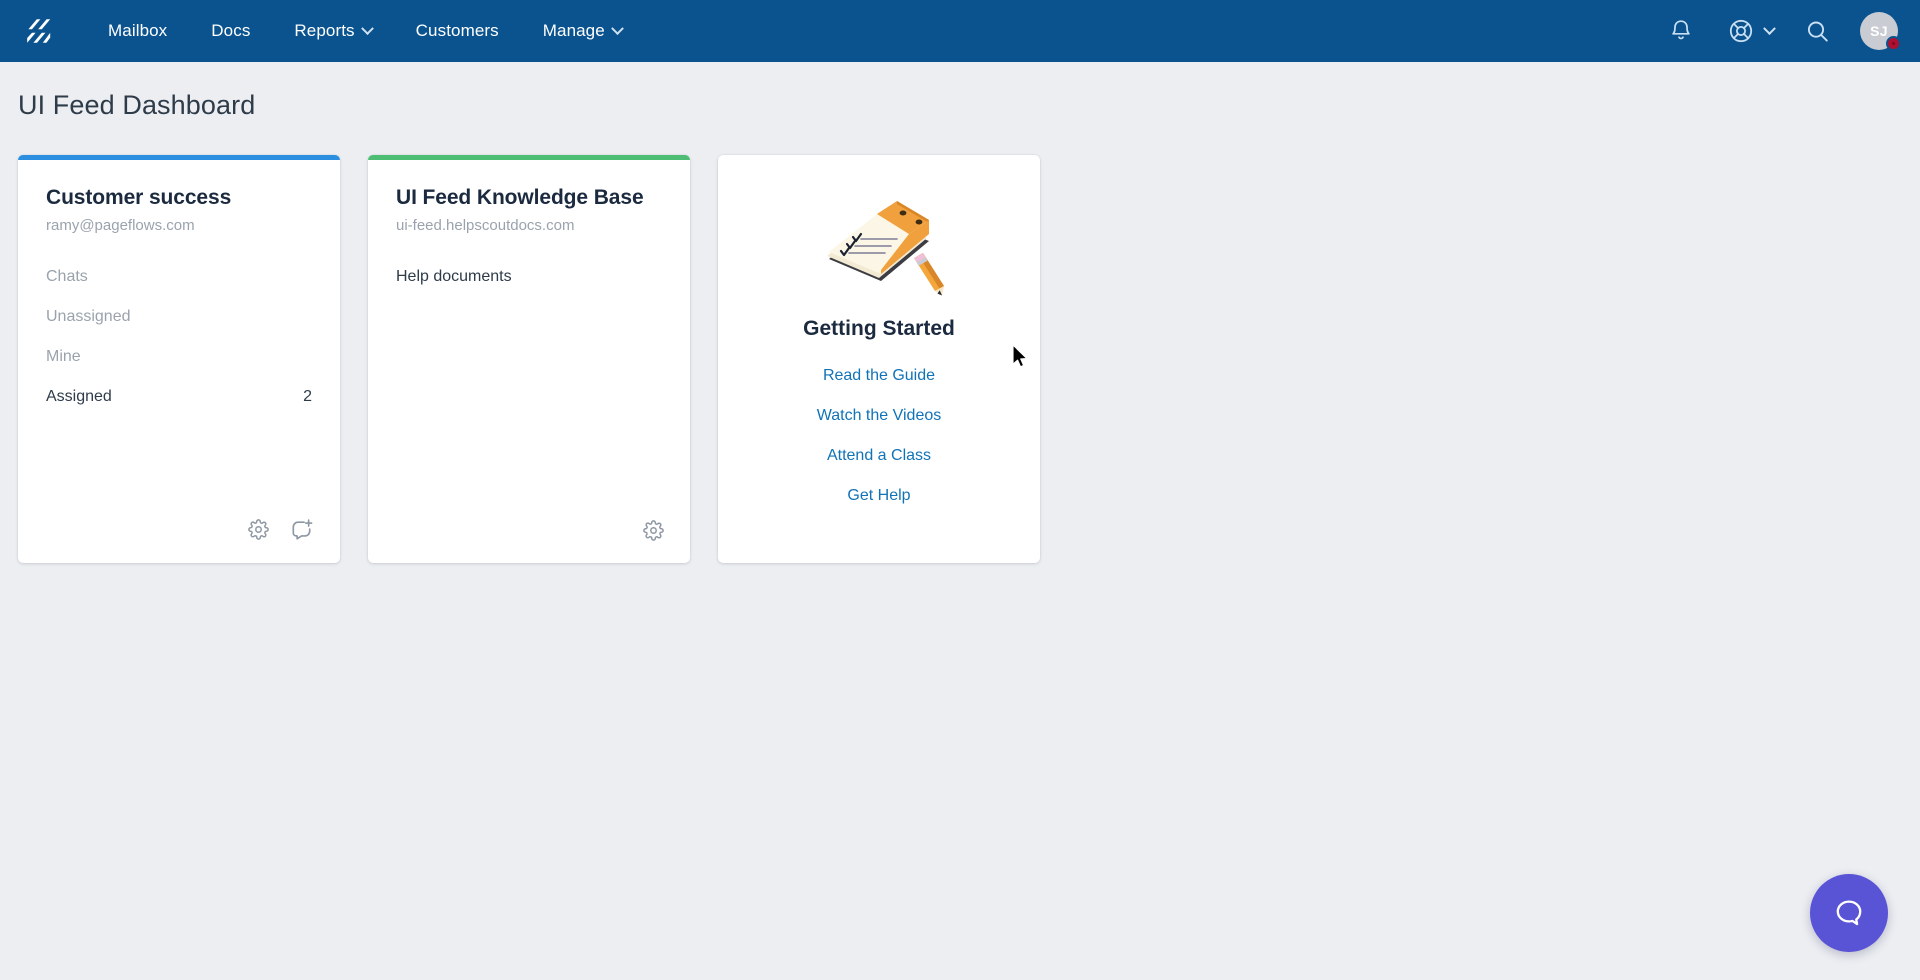 Image resolution: width=1920 pixels, height=980 pixels. I want to click on avatar: SJ, so click(1880, 31).